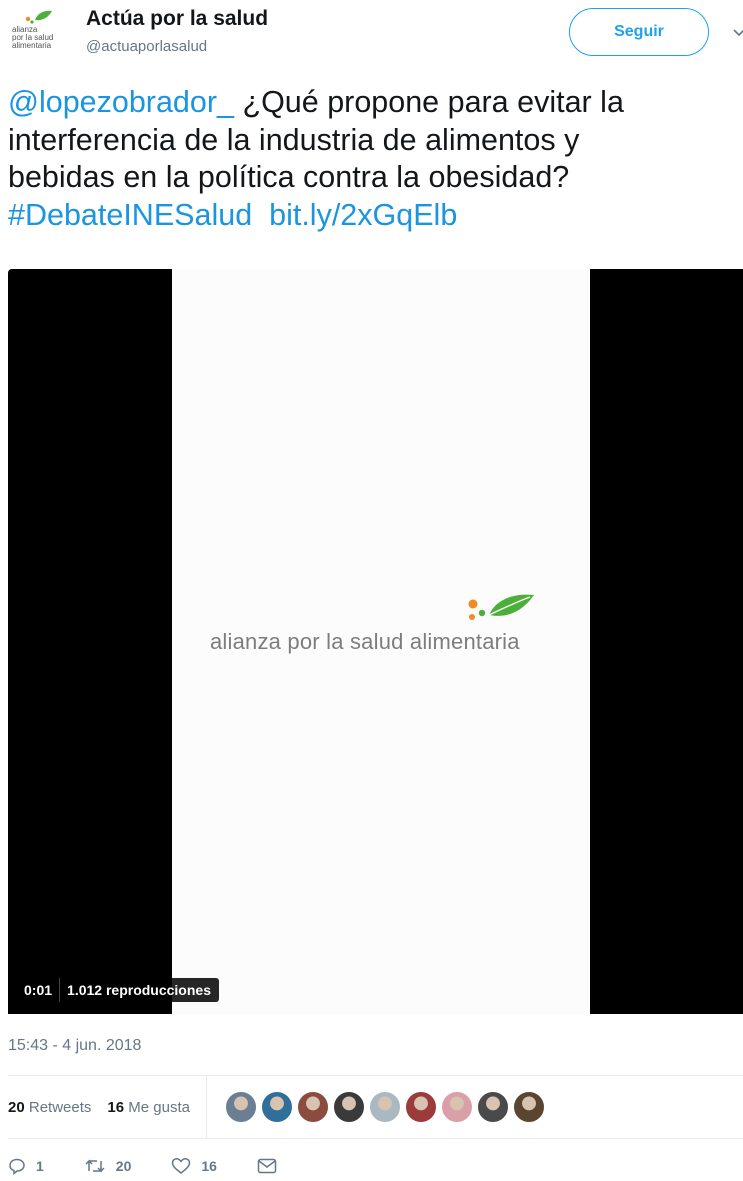 This screenshot has width=743, height=1181. What do you see at coordinates (267, 1166) in the screenshot?
I see `message-icon` at bounding box center [267, 1166].